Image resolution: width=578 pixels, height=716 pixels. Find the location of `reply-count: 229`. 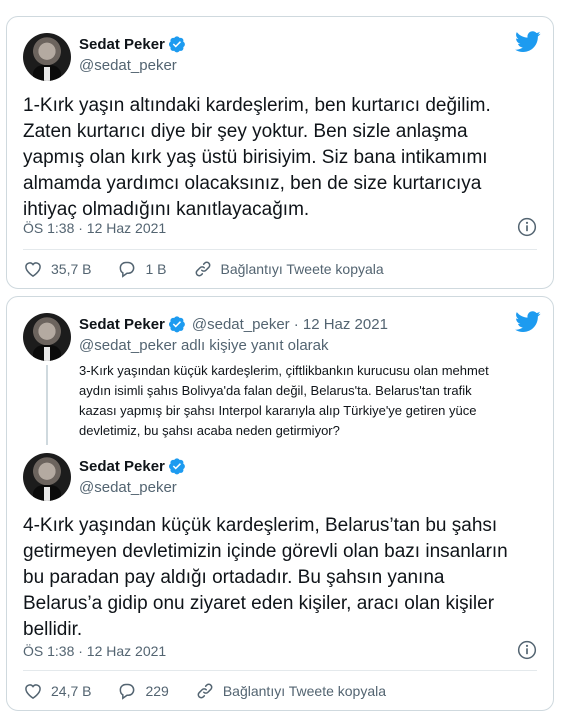

reply-count: 229 is located at coordinates (157, 691).